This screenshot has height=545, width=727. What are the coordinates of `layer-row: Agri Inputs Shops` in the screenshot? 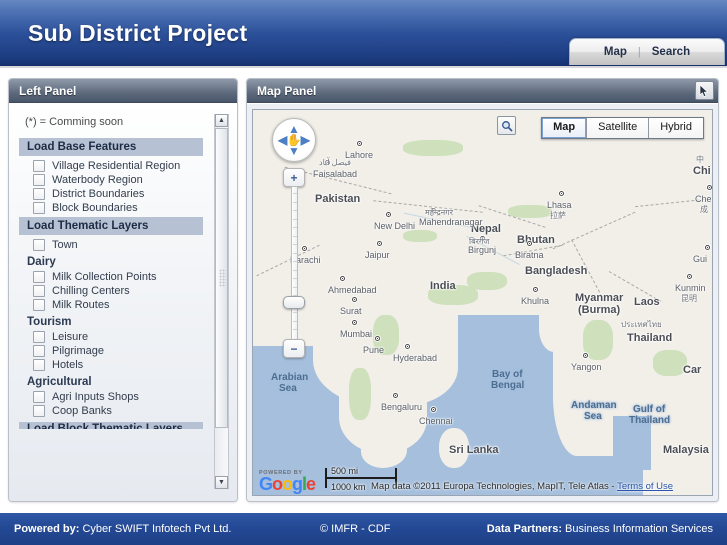 It's located at (111, 397).